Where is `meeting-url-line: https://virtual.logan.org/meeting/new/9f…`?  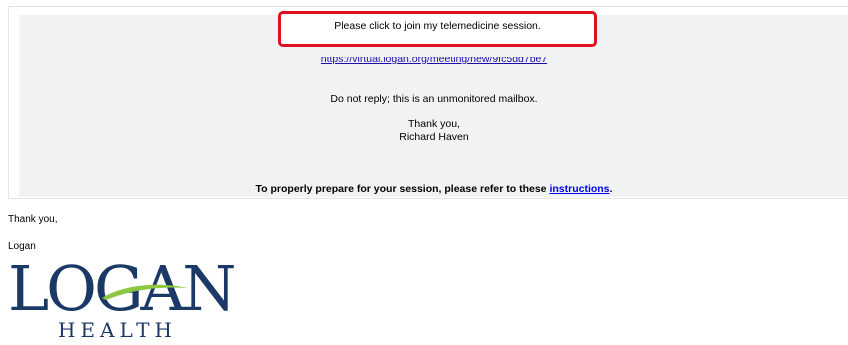 meeting-url-line: https://virtual.logan.org/meeting/new/9f… is located at coordinates (433, 59).